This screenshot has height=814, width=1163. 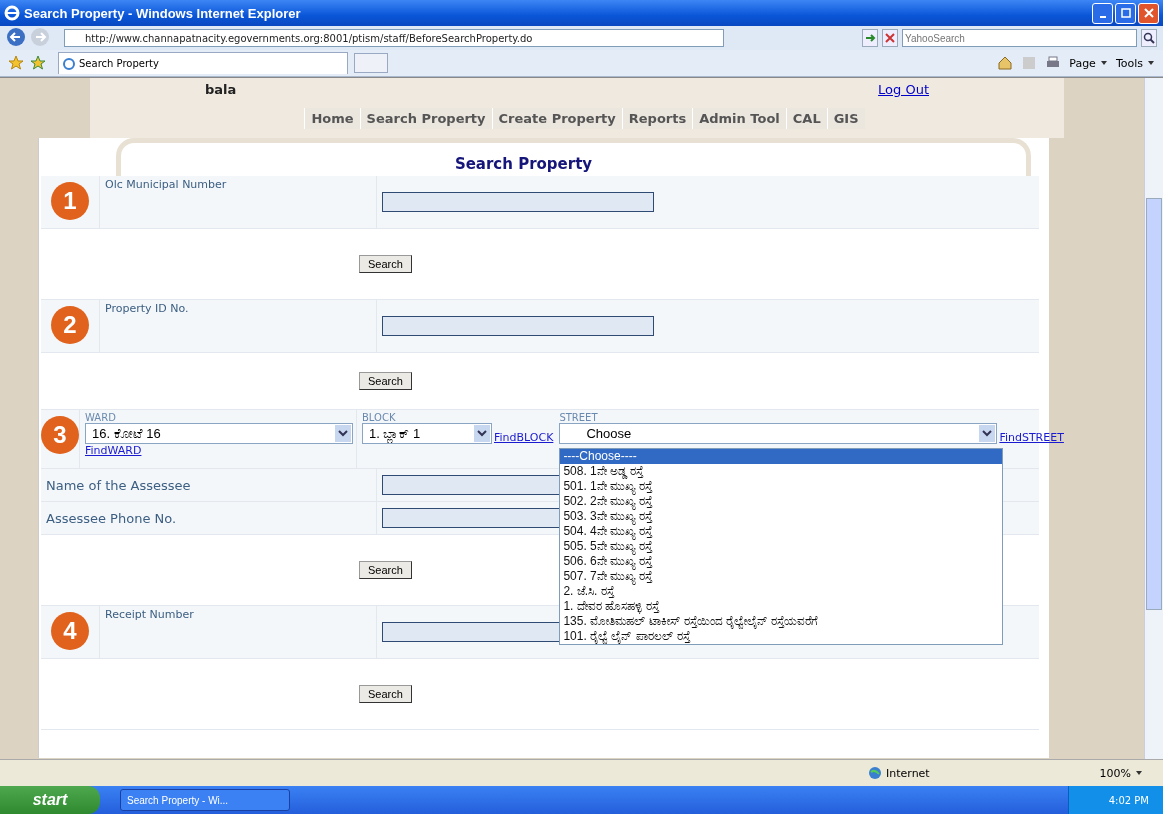 I want to click on step-number: 4, so click(x=70, y=631).